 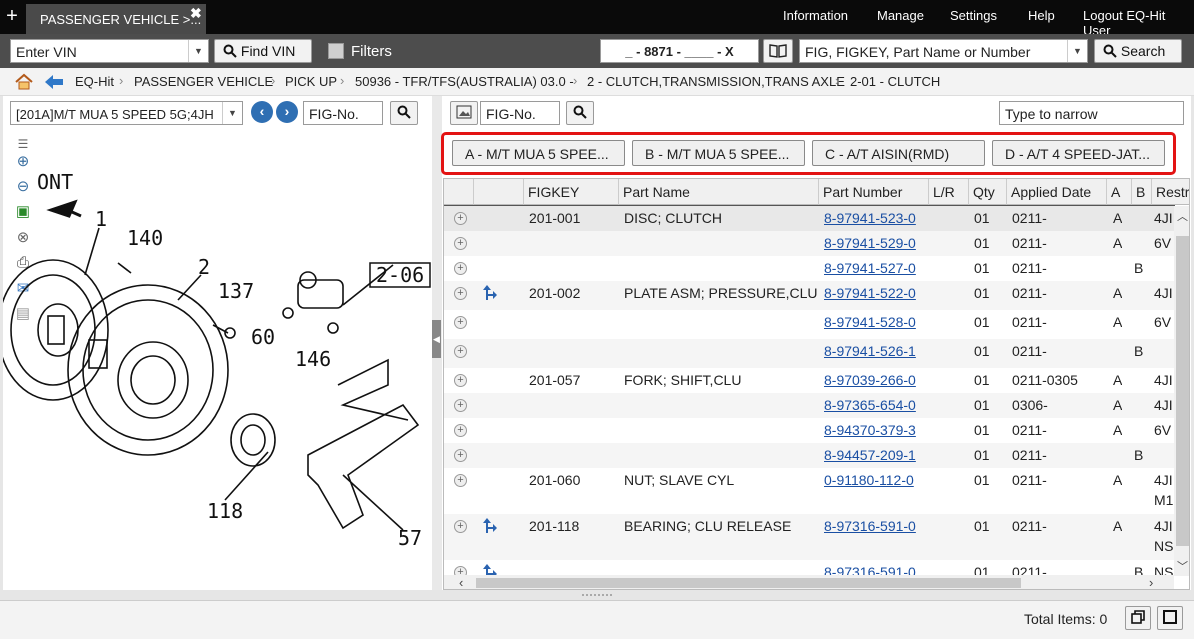 What do you see at coordinates (196, 13) in the screenshot?
I see `close-icon: ✖` at bounding box center [196, 13].